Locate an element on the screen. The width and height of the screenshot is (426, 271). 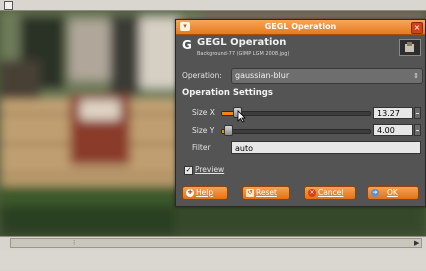
preview-label: Preview is located at coordinates (210, 169).